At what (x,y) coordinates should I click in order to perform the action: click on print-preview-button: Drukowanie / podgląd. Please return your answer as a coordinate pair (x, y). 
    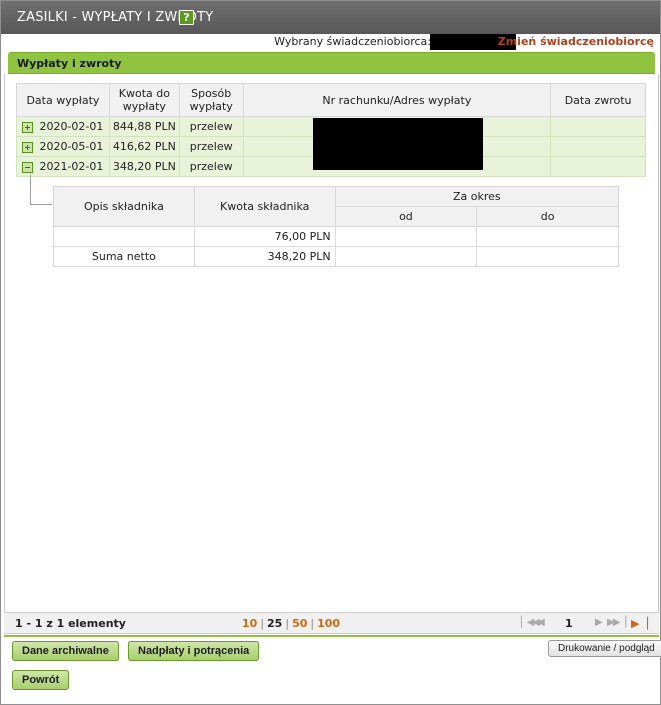
    Looking at the image, I should click on (604, 648).